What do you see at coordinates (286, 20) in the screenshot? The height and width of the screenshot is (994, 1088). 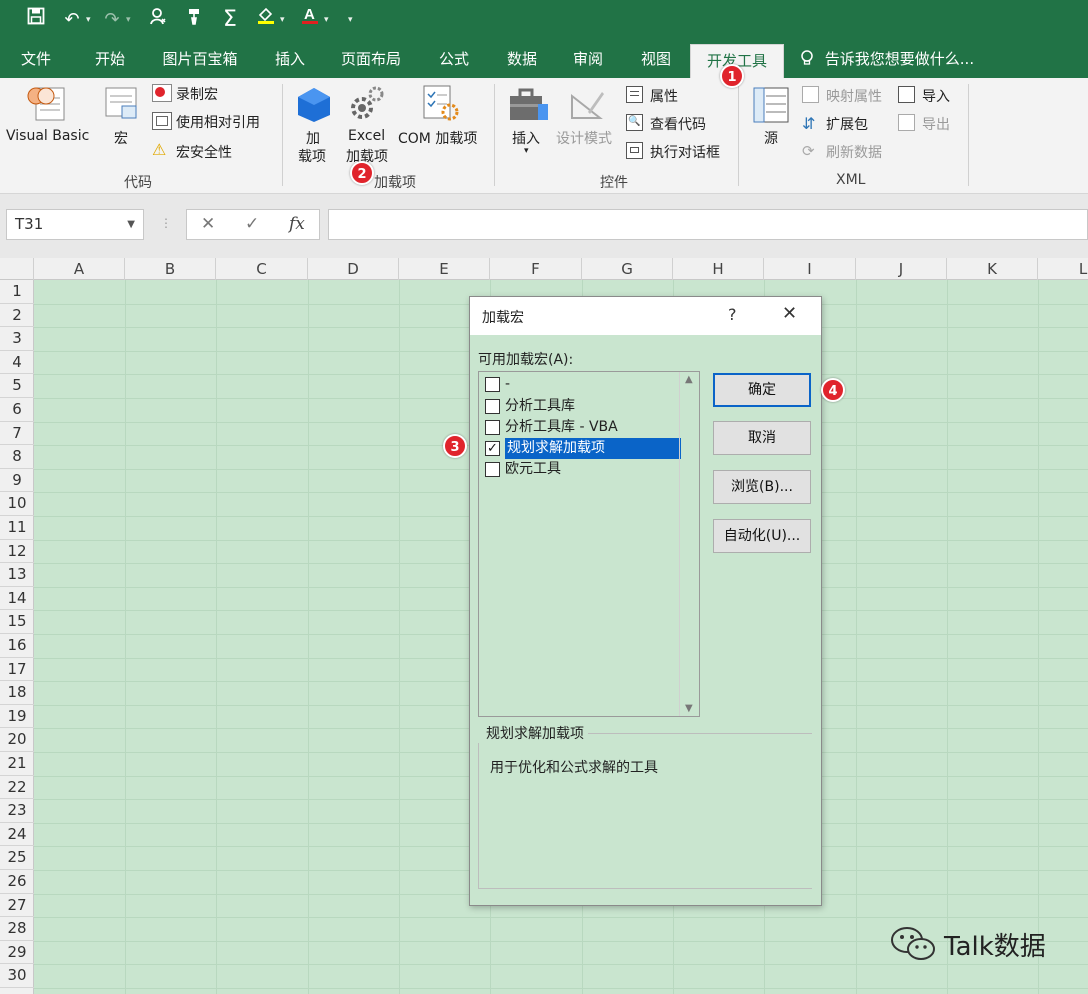 I see `fill-color-dropdown-icon: ▾` at bounding box center [286, 20].